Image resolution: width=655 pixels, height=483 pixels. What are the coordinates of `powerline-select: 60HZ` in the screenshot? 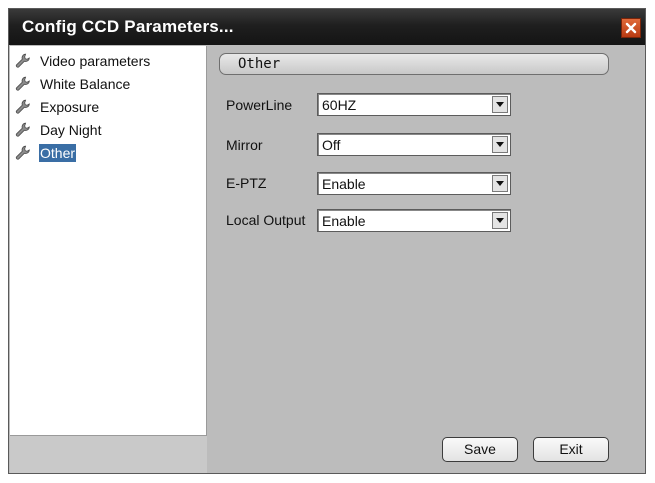 It's located at (414, 104).